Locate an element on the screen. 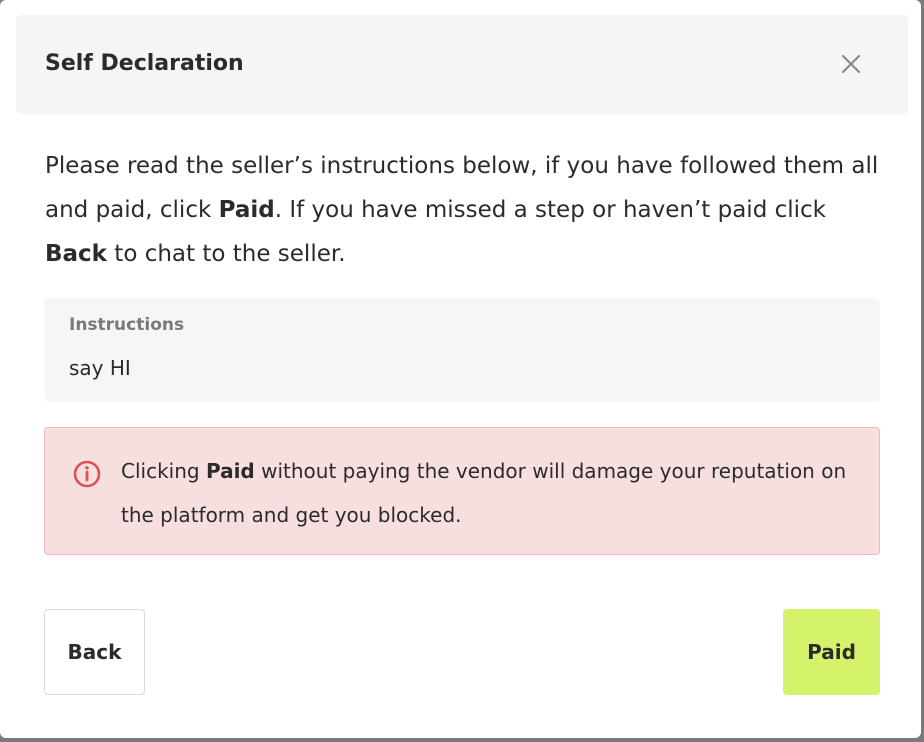 The image size is (924, 742). back-button: Back is located at coordinates (94, 652).